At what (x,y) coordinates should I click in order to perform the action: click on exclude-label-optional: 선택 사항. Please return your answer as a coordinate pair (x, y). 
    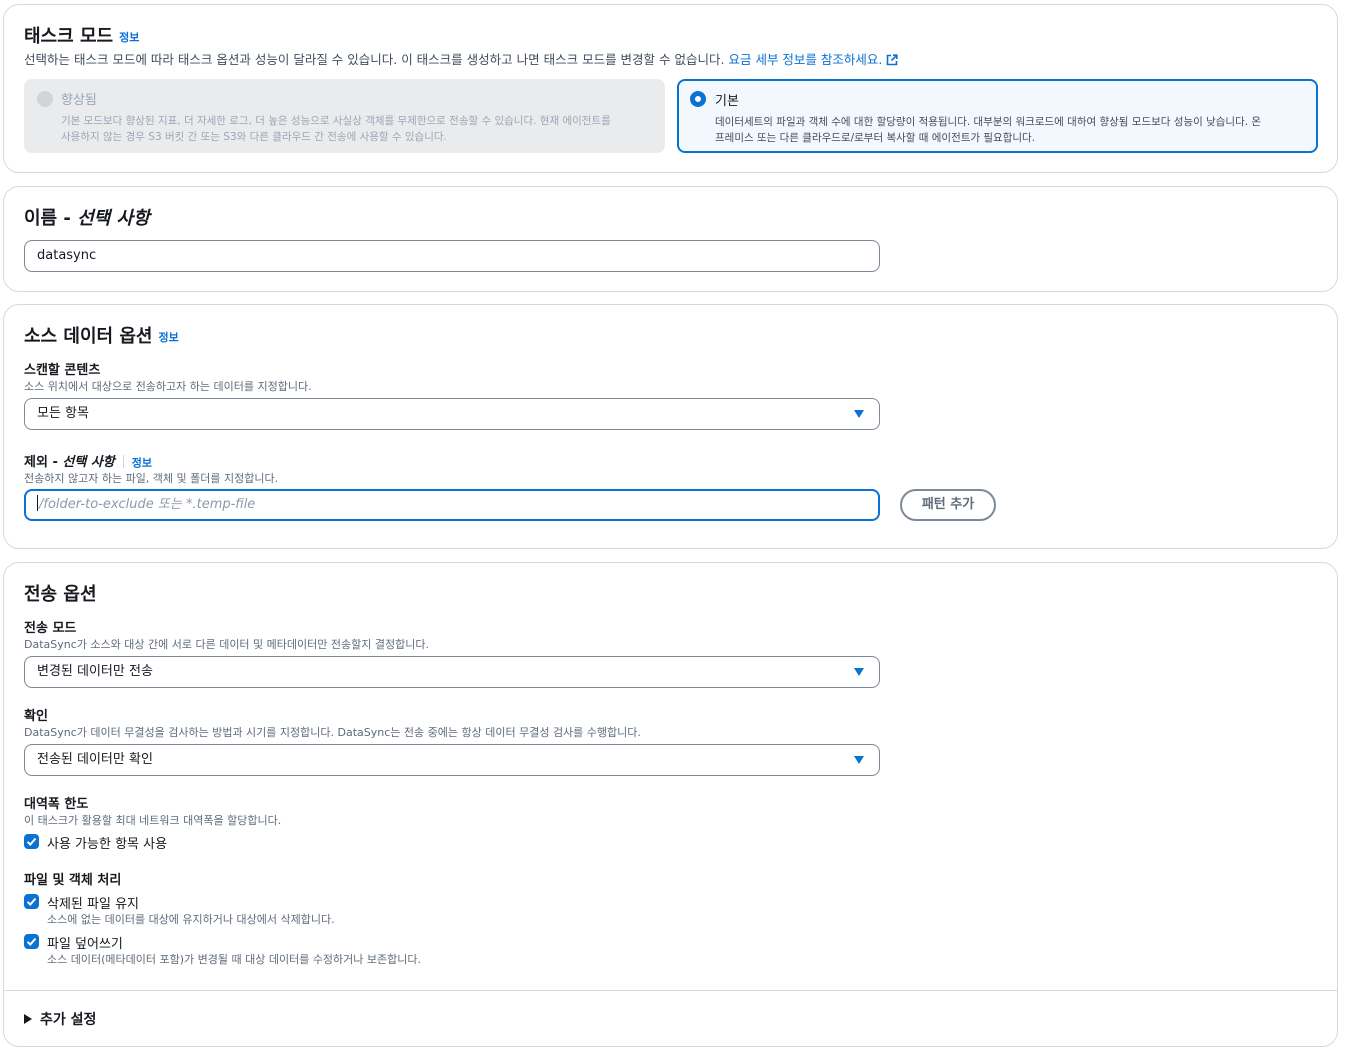
    Looking at the image, I should click on (88, 462).